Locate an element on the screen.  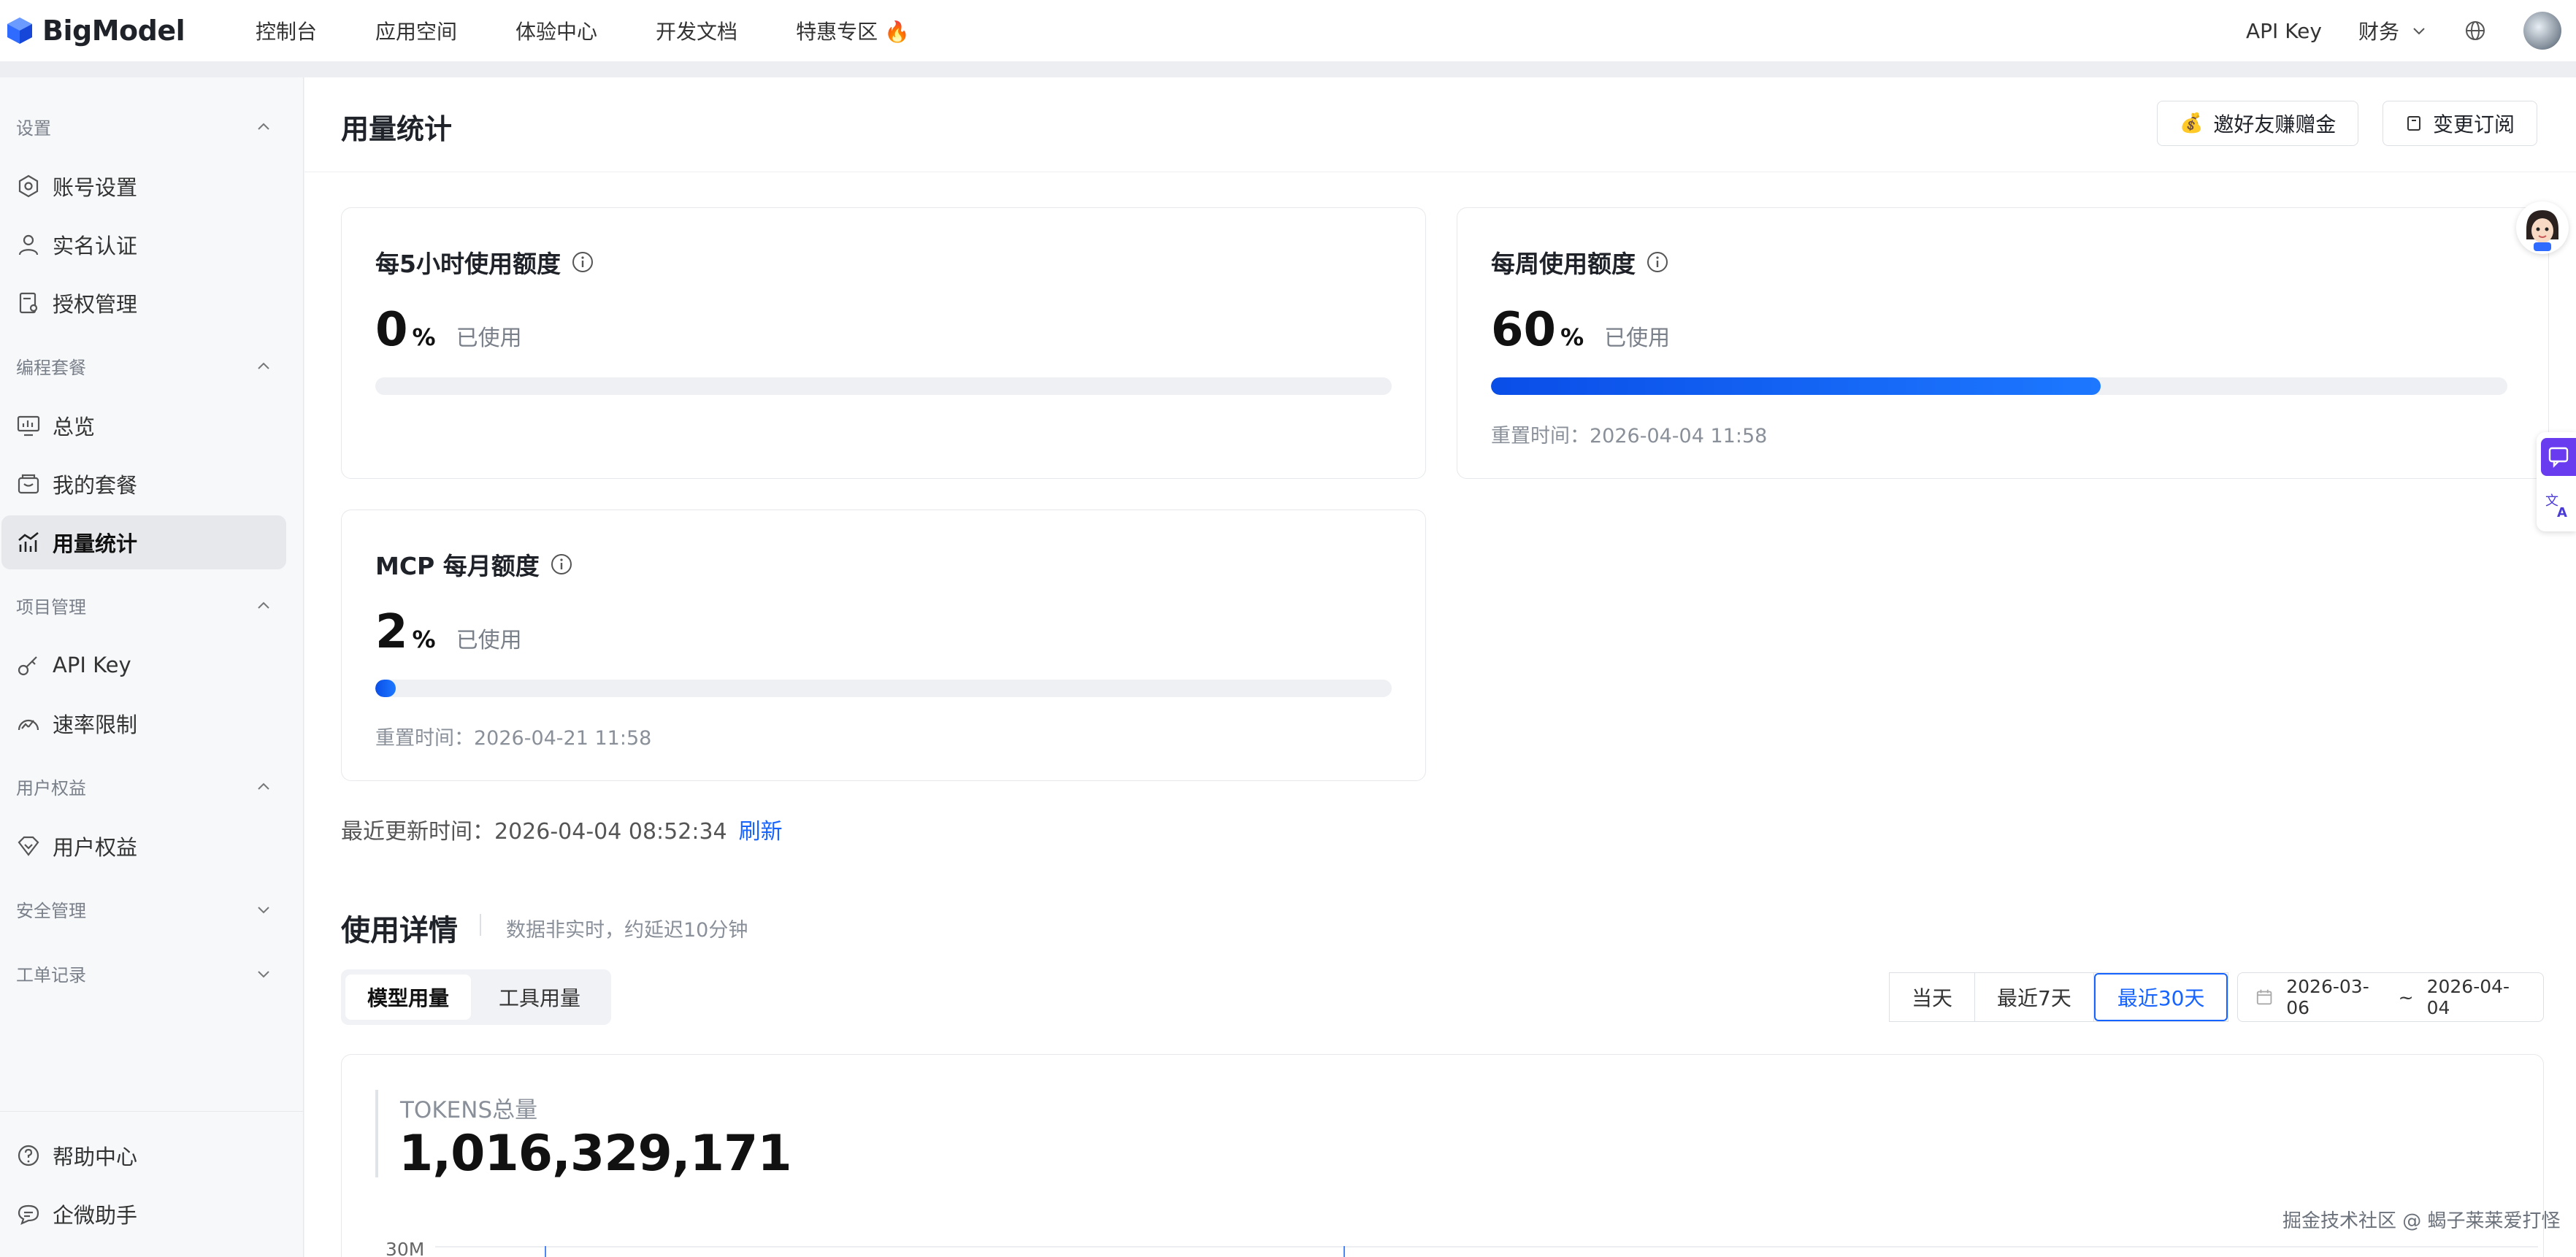
finance-menu: 财务 is located at coordinates (2392, 30).